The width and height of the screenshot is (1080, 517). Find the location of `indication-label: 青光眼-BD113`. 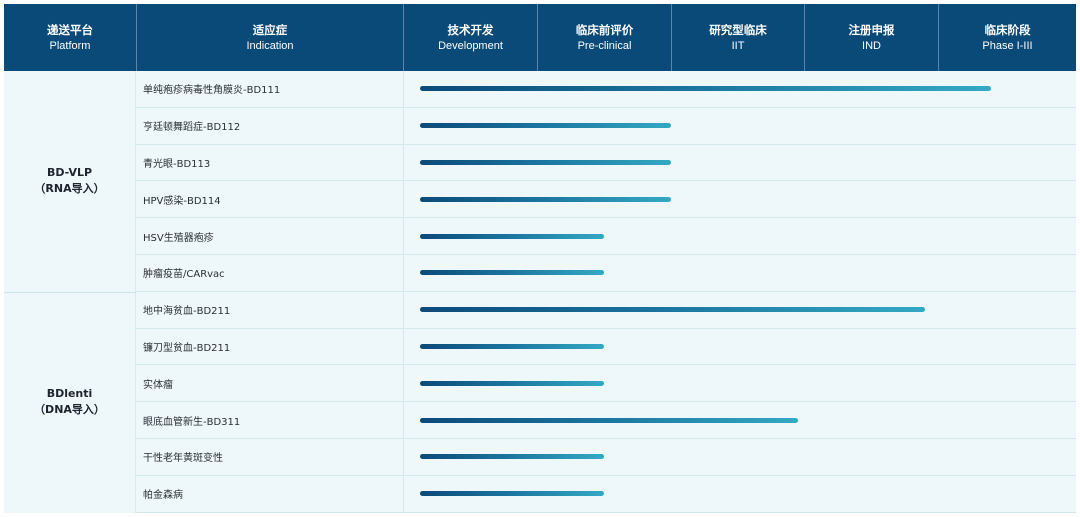

indication-label: 青光眼-BD113 is located at coordinates (270, 162).